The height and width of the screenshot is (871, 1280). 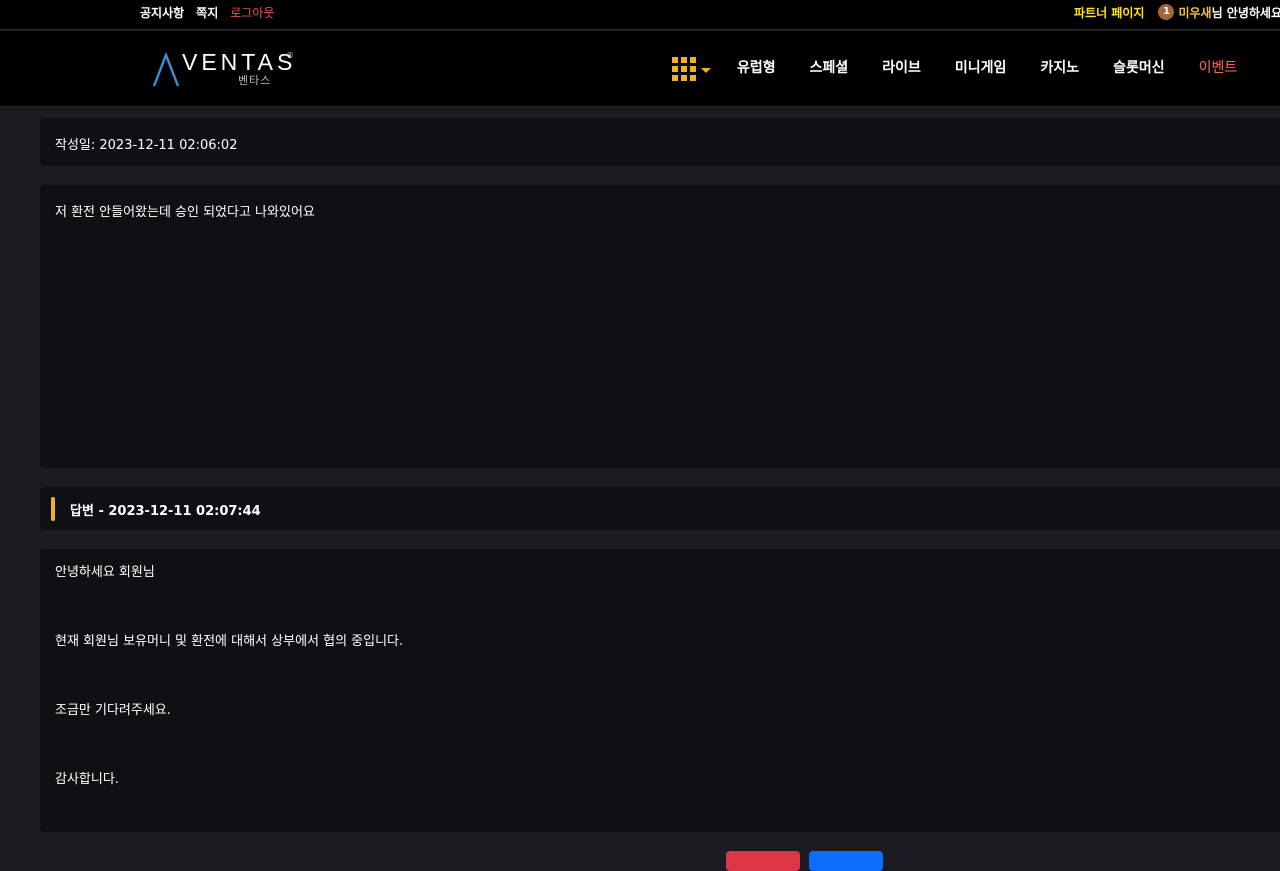 I want to click on partner-page-link: 파트너 페이지, so click(x=1109, y=12).